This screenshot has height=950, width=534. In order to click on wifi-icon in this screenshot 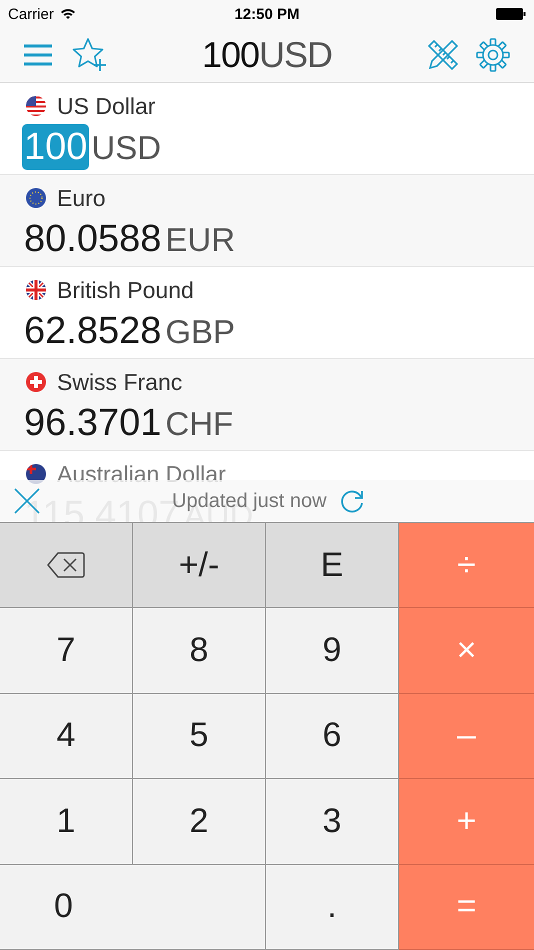, I will do `click(68, 14)`.